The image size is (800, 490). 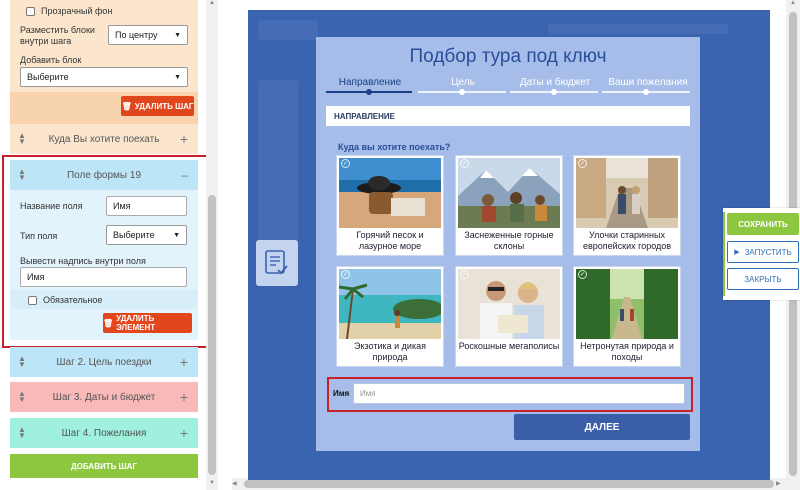 What do you see at coordinates (509, 205) in the screenshot?
I see `option-card: ✓ Заснеженные горные склоны` at bounding box center [509, 205].